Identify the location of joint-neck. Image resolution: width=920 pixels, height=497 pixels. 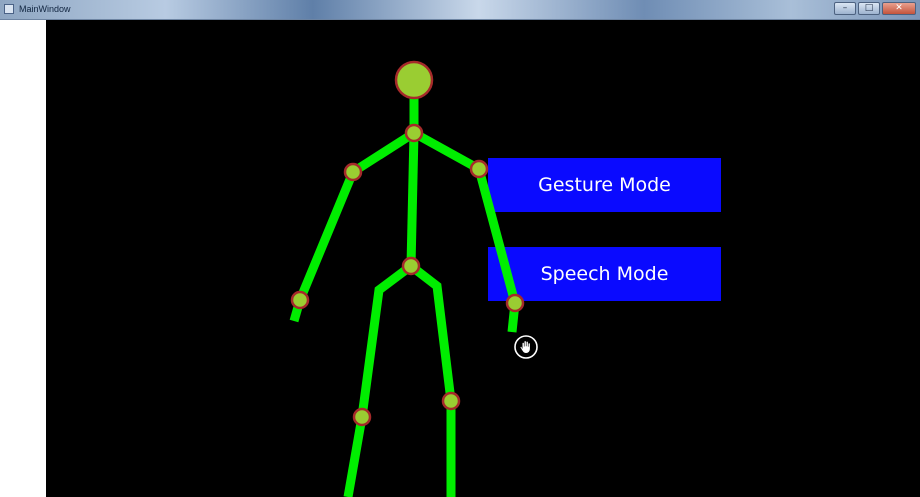
(414, 133).